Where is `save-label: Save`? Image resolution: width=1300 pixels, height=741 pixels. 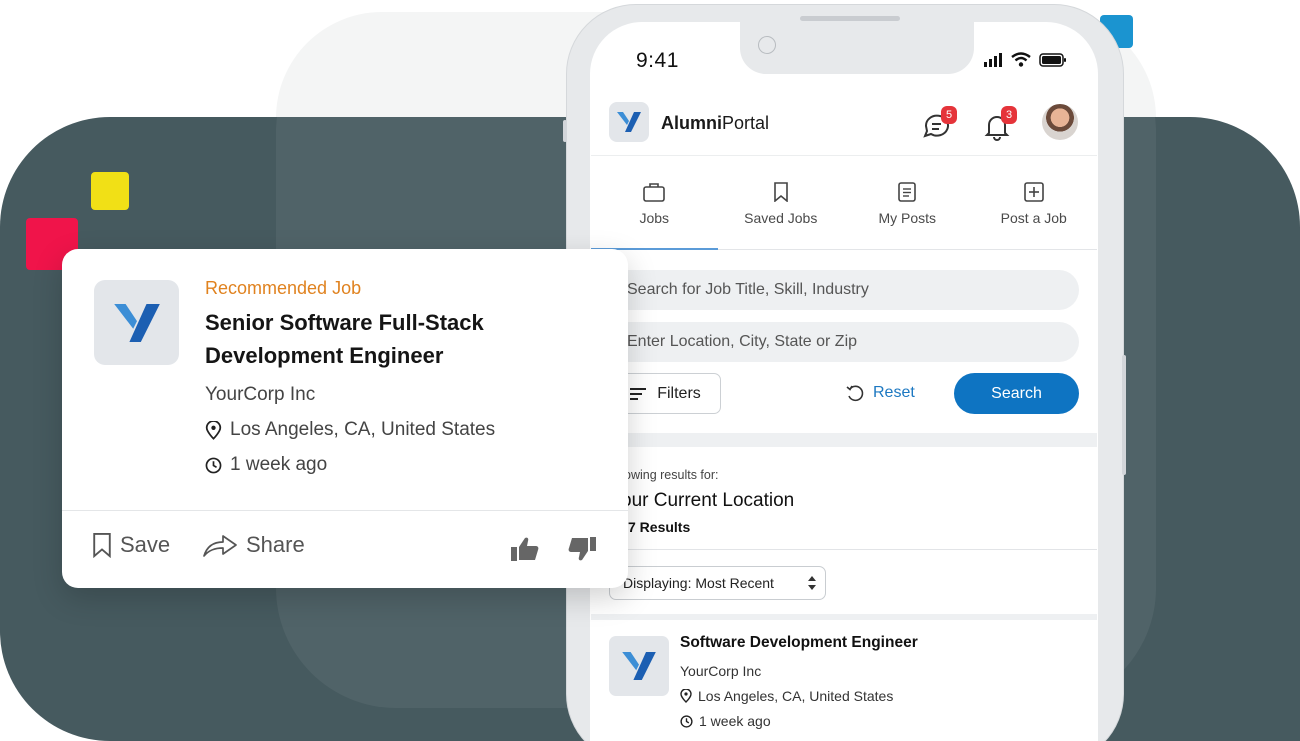
save-label: Save is located at coordinates (145, 544).